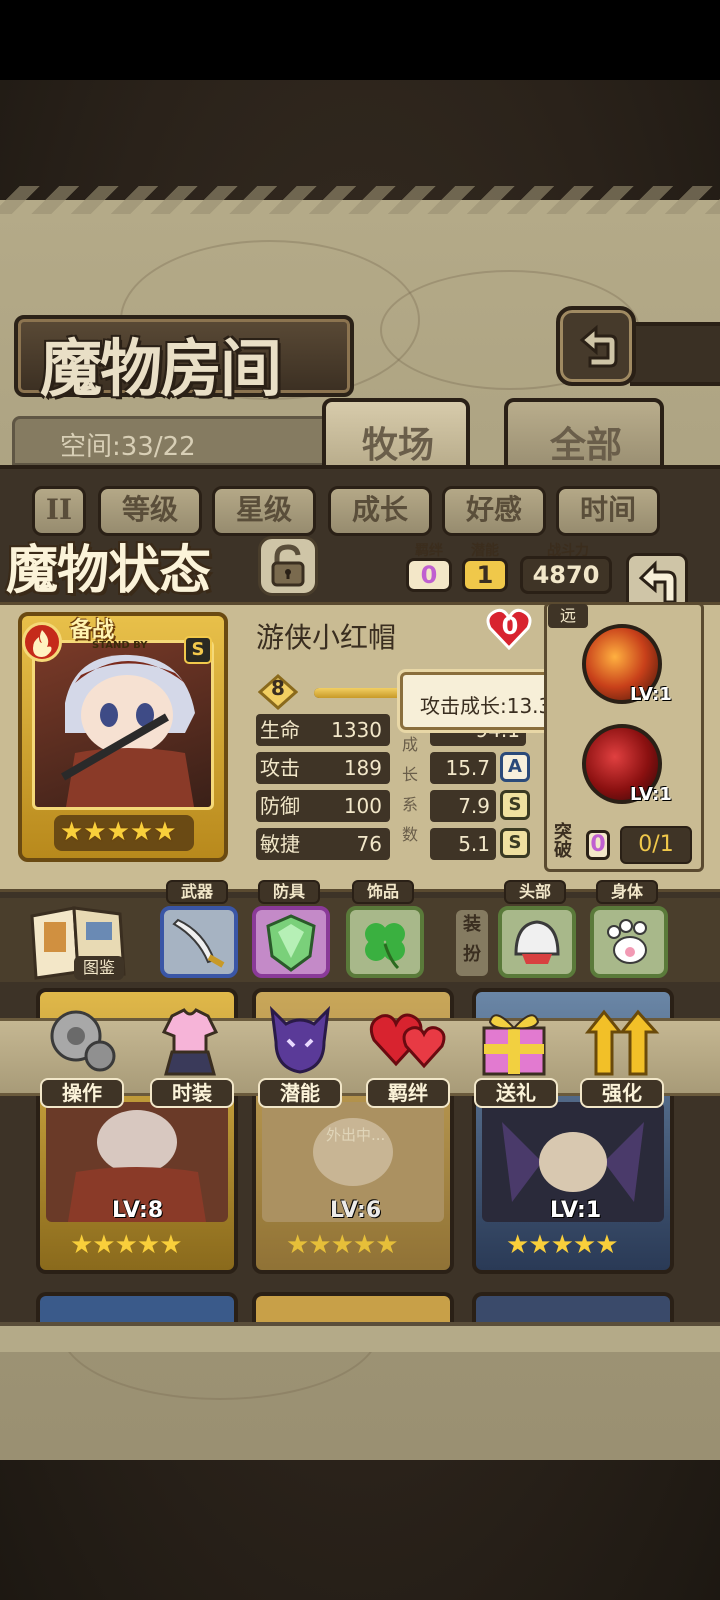 This screenshot has width=720, height=1600. I want to click on stat-def-label: 防御, so click(280, 806).